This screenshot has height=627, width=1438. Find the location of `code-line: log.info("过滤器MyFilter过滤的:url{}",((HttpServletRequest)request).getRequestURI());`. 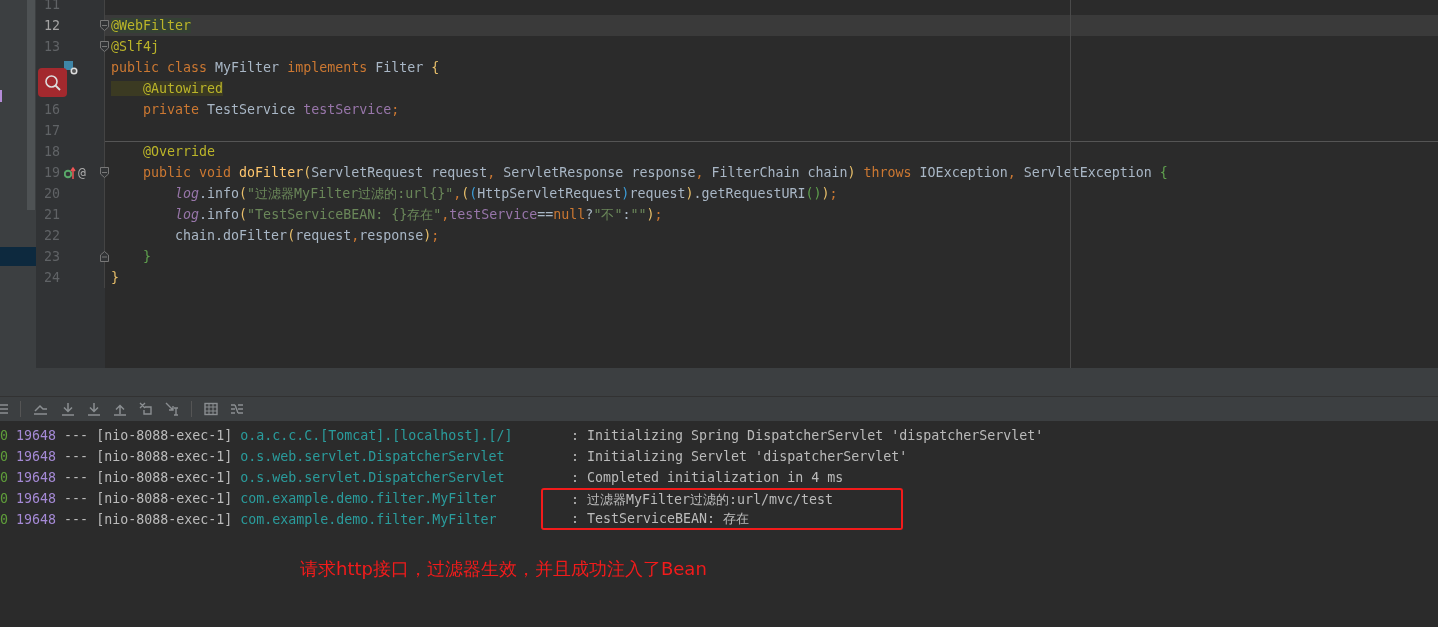

code-line: log.info("过滤器MyFilter过滤的:url{}",((HttpServletRequest)request).getRequestURI()); is located at coordinates (506, 193).